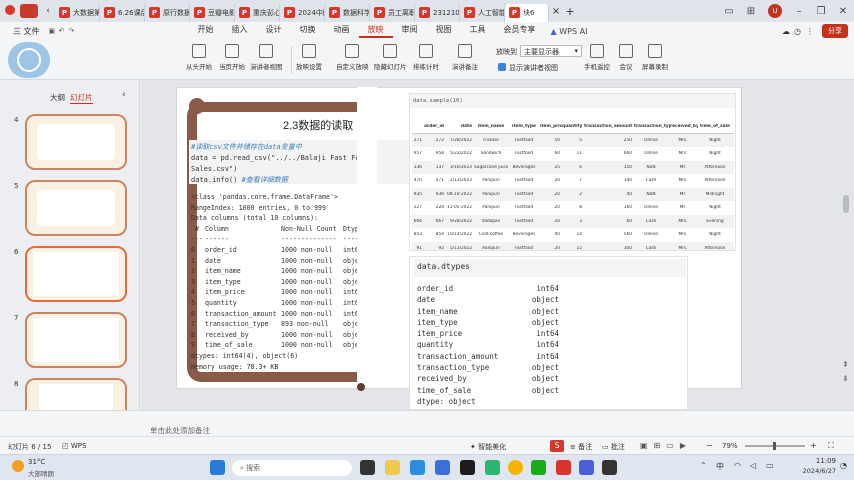 The image size is (854, 480). I want to click on rehearse-timing-button: 排练计时, so click(426, 57).